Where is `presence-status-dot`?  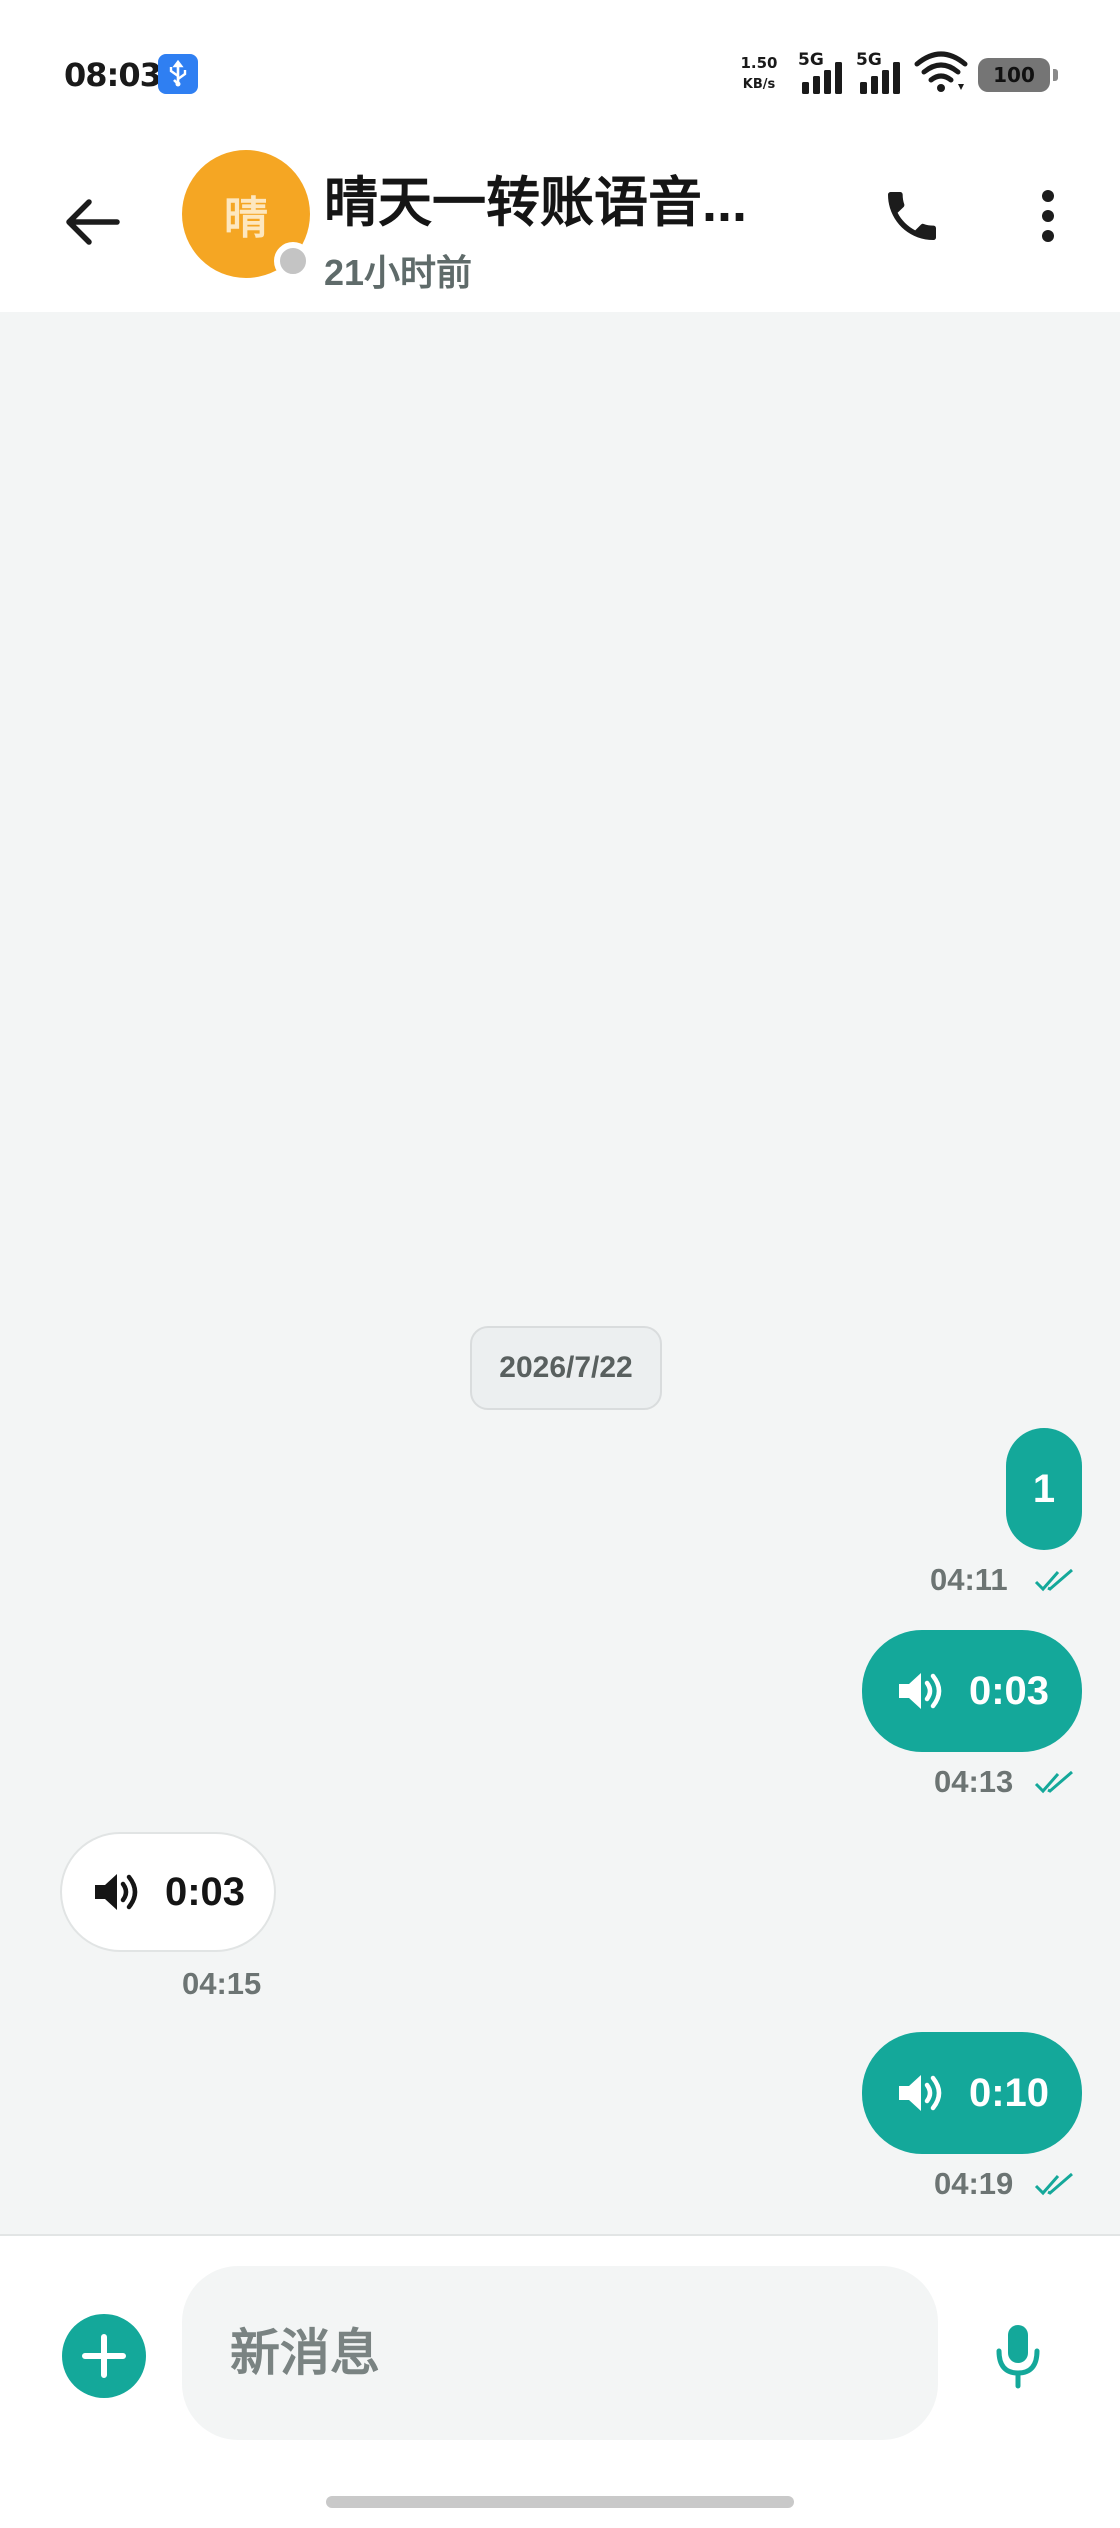 presence-status-dot is located at coordinates (293, 261).